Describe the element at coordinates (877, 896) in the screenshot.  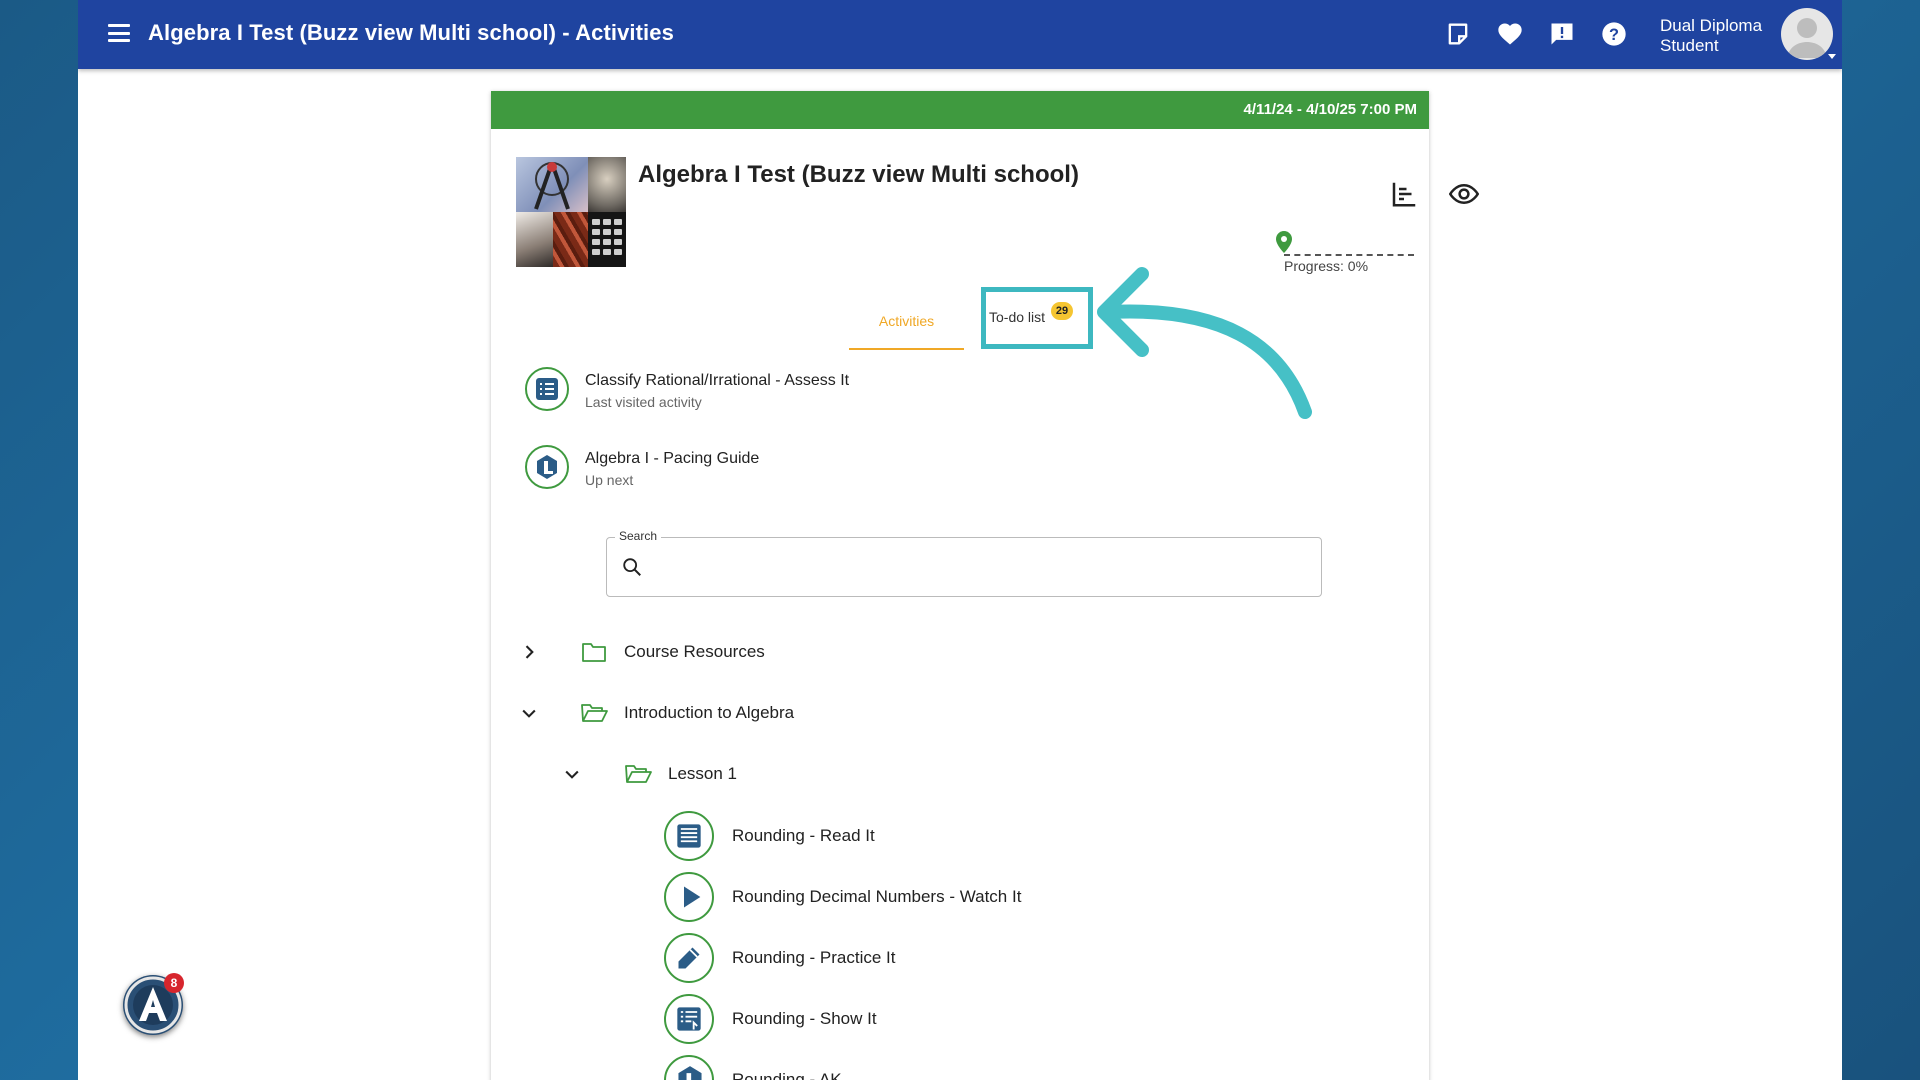
I see `activity-label: Rounding Decimal Numbers - Watch It` at that location.